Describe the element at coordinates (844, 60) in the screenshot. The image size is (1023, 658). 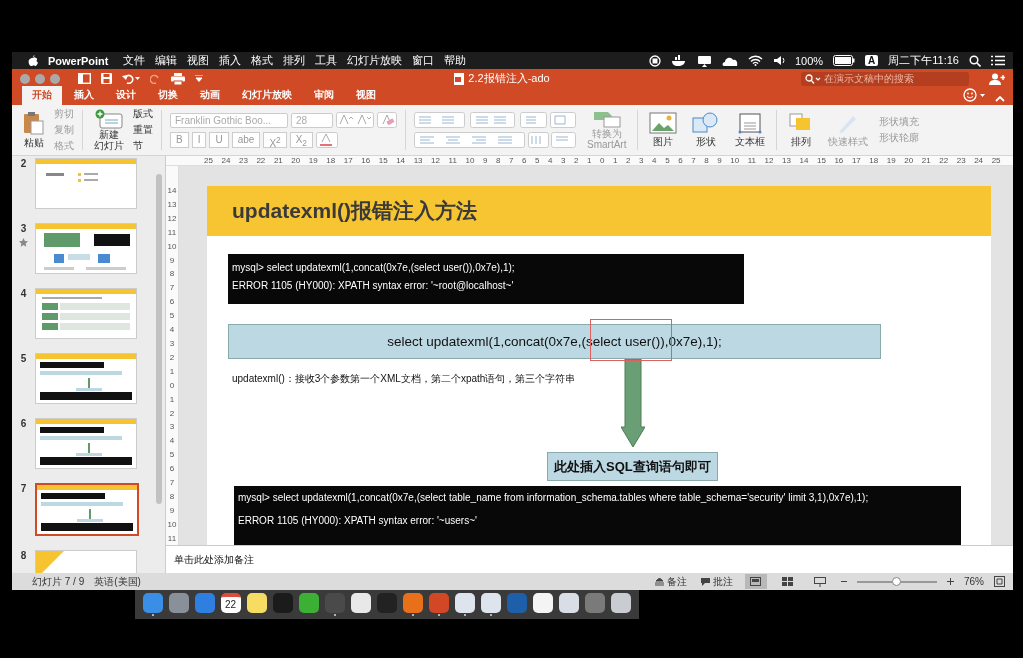
I see `battery-icon` at that location.